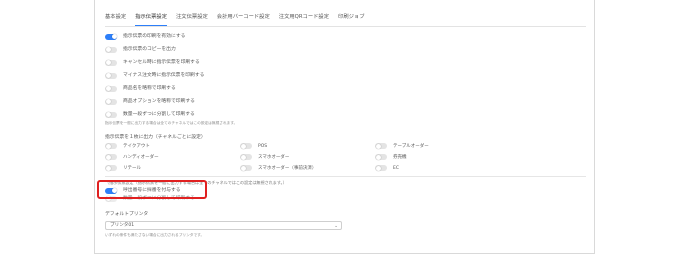  What do you see at coordinates (152, 189) in the screenshot?
I see `highlight-box` at bounding box center [152, 189].